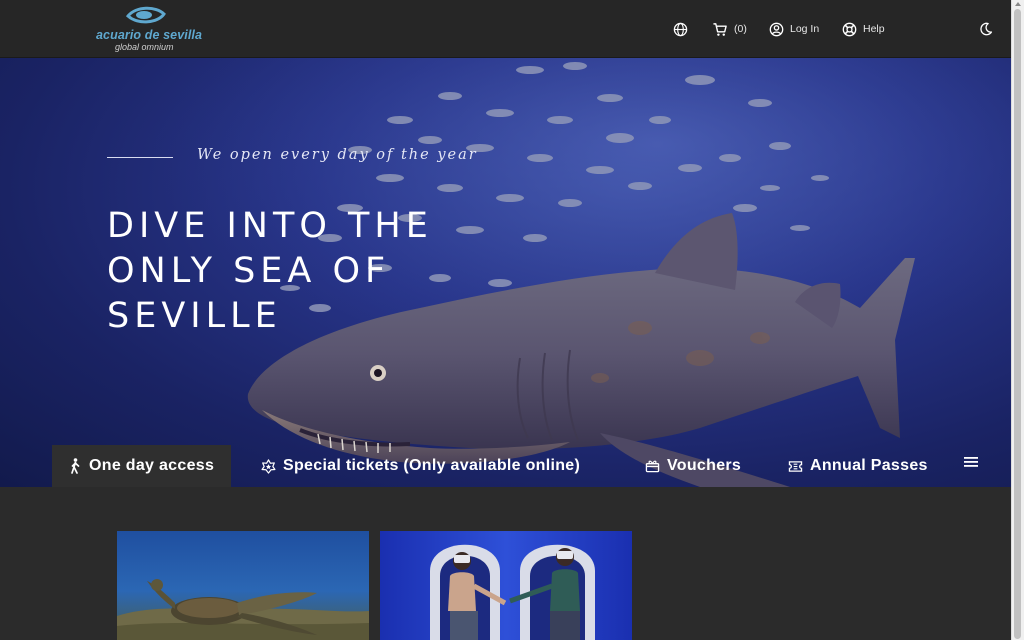  I want to click on tab-annual-passes: Annual Passes, so click(858, 466).